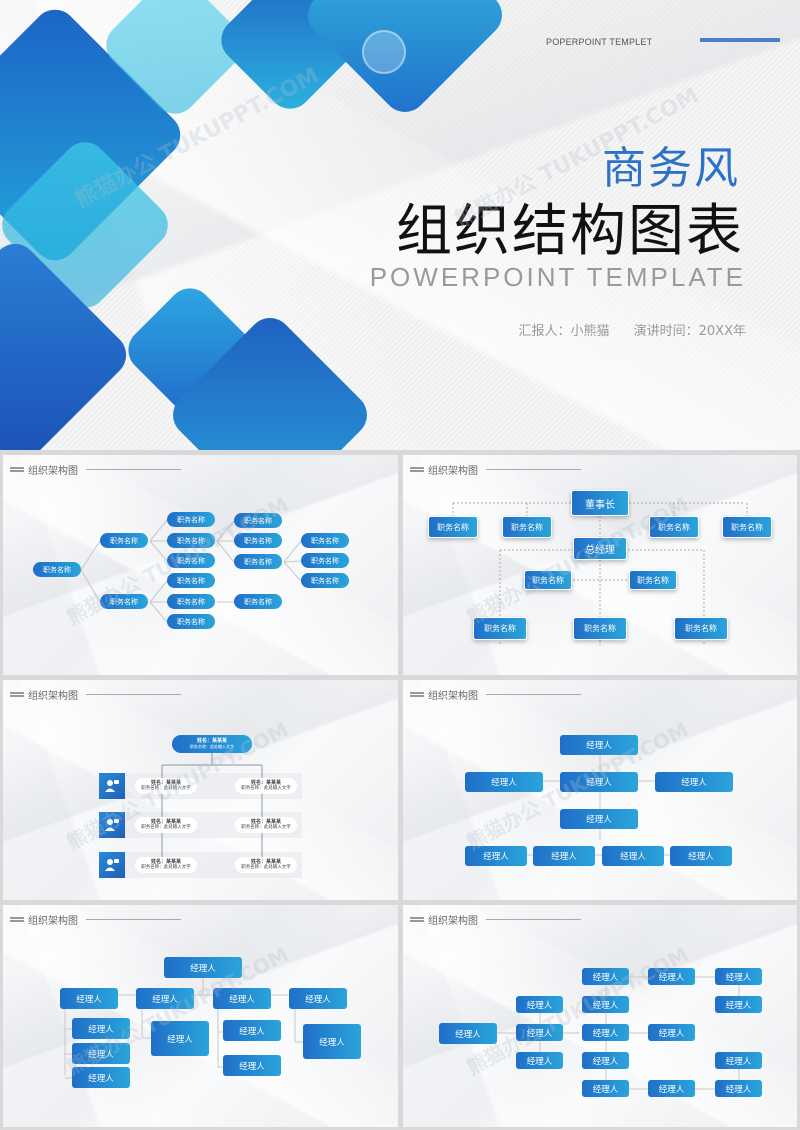 This screenshot has height=1130, width=800. I want to click on org-node-chairman: 董事长, so click(600, 503).